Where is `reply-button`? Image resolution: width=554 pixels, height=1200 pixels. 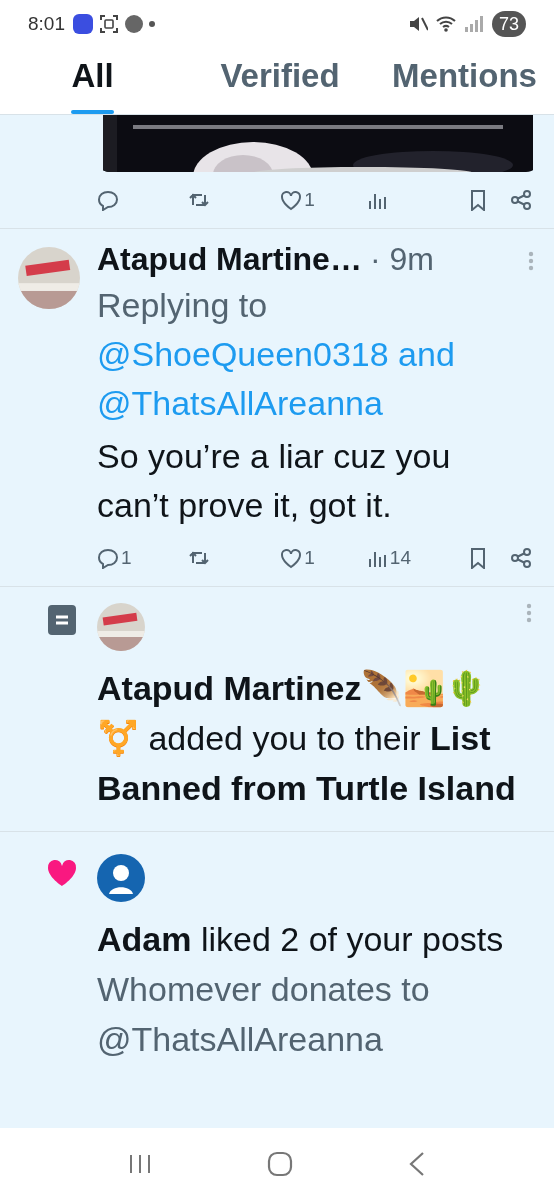 reply-button is located at coordinates (108, 200).